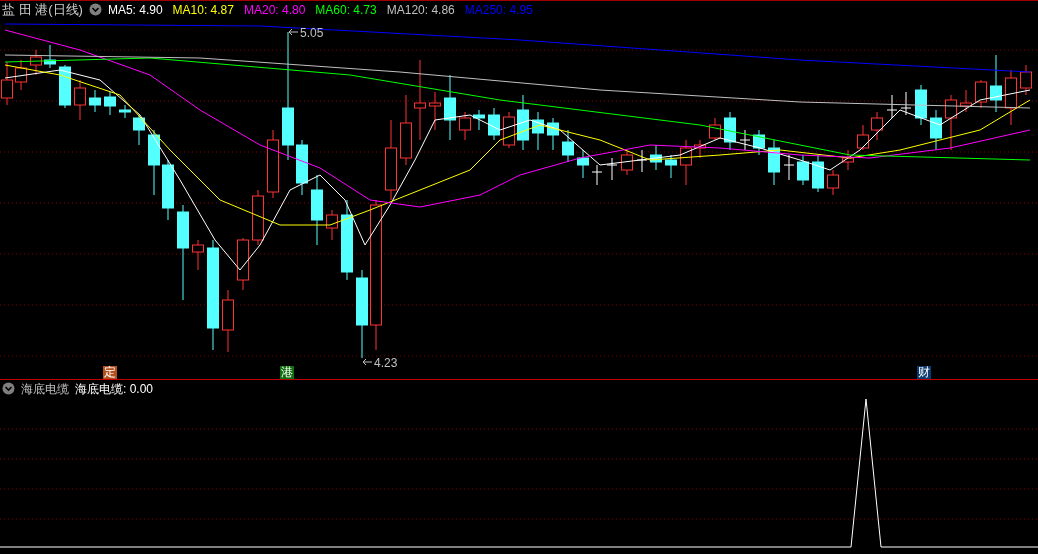  I want to click on price-label: 4.23, so click(386, 363).